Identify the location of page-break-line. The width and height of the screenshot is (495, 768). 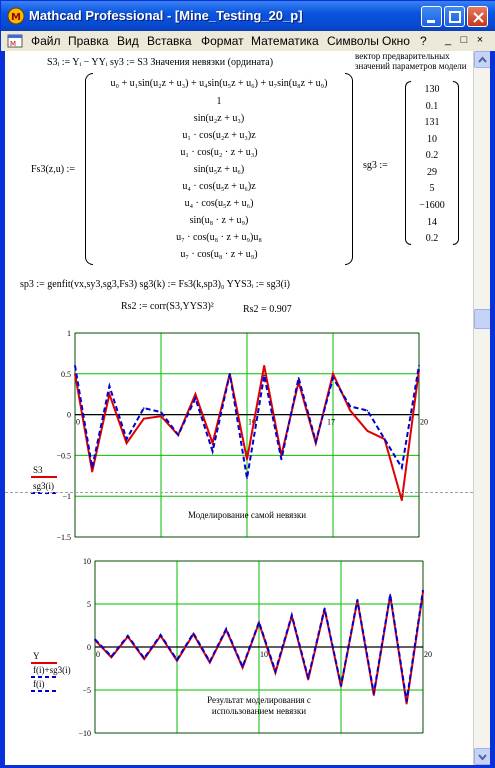
(239, 492).